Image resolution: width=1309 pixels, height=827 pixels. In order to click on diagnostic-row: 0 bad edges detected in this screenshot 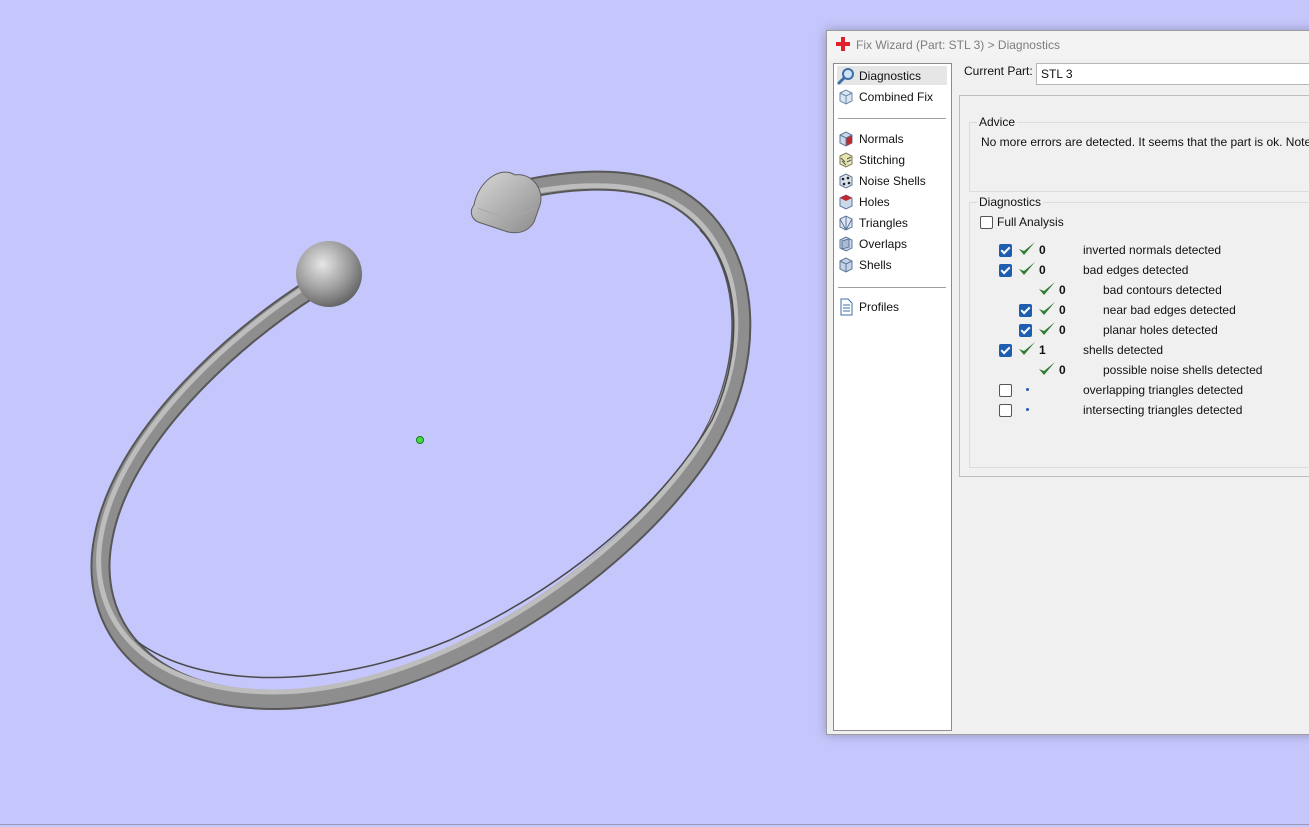, I will do `click(1139, 270)`.